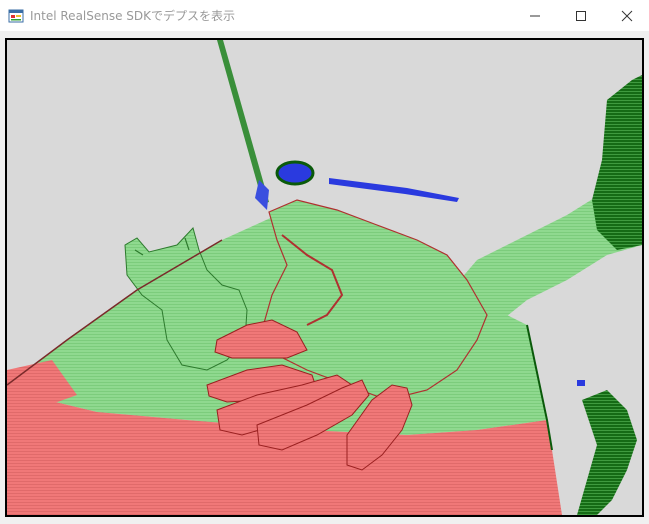  I want to click on title-bar: Intel RealSense SDKでデプスを表示, so click(324, 15).